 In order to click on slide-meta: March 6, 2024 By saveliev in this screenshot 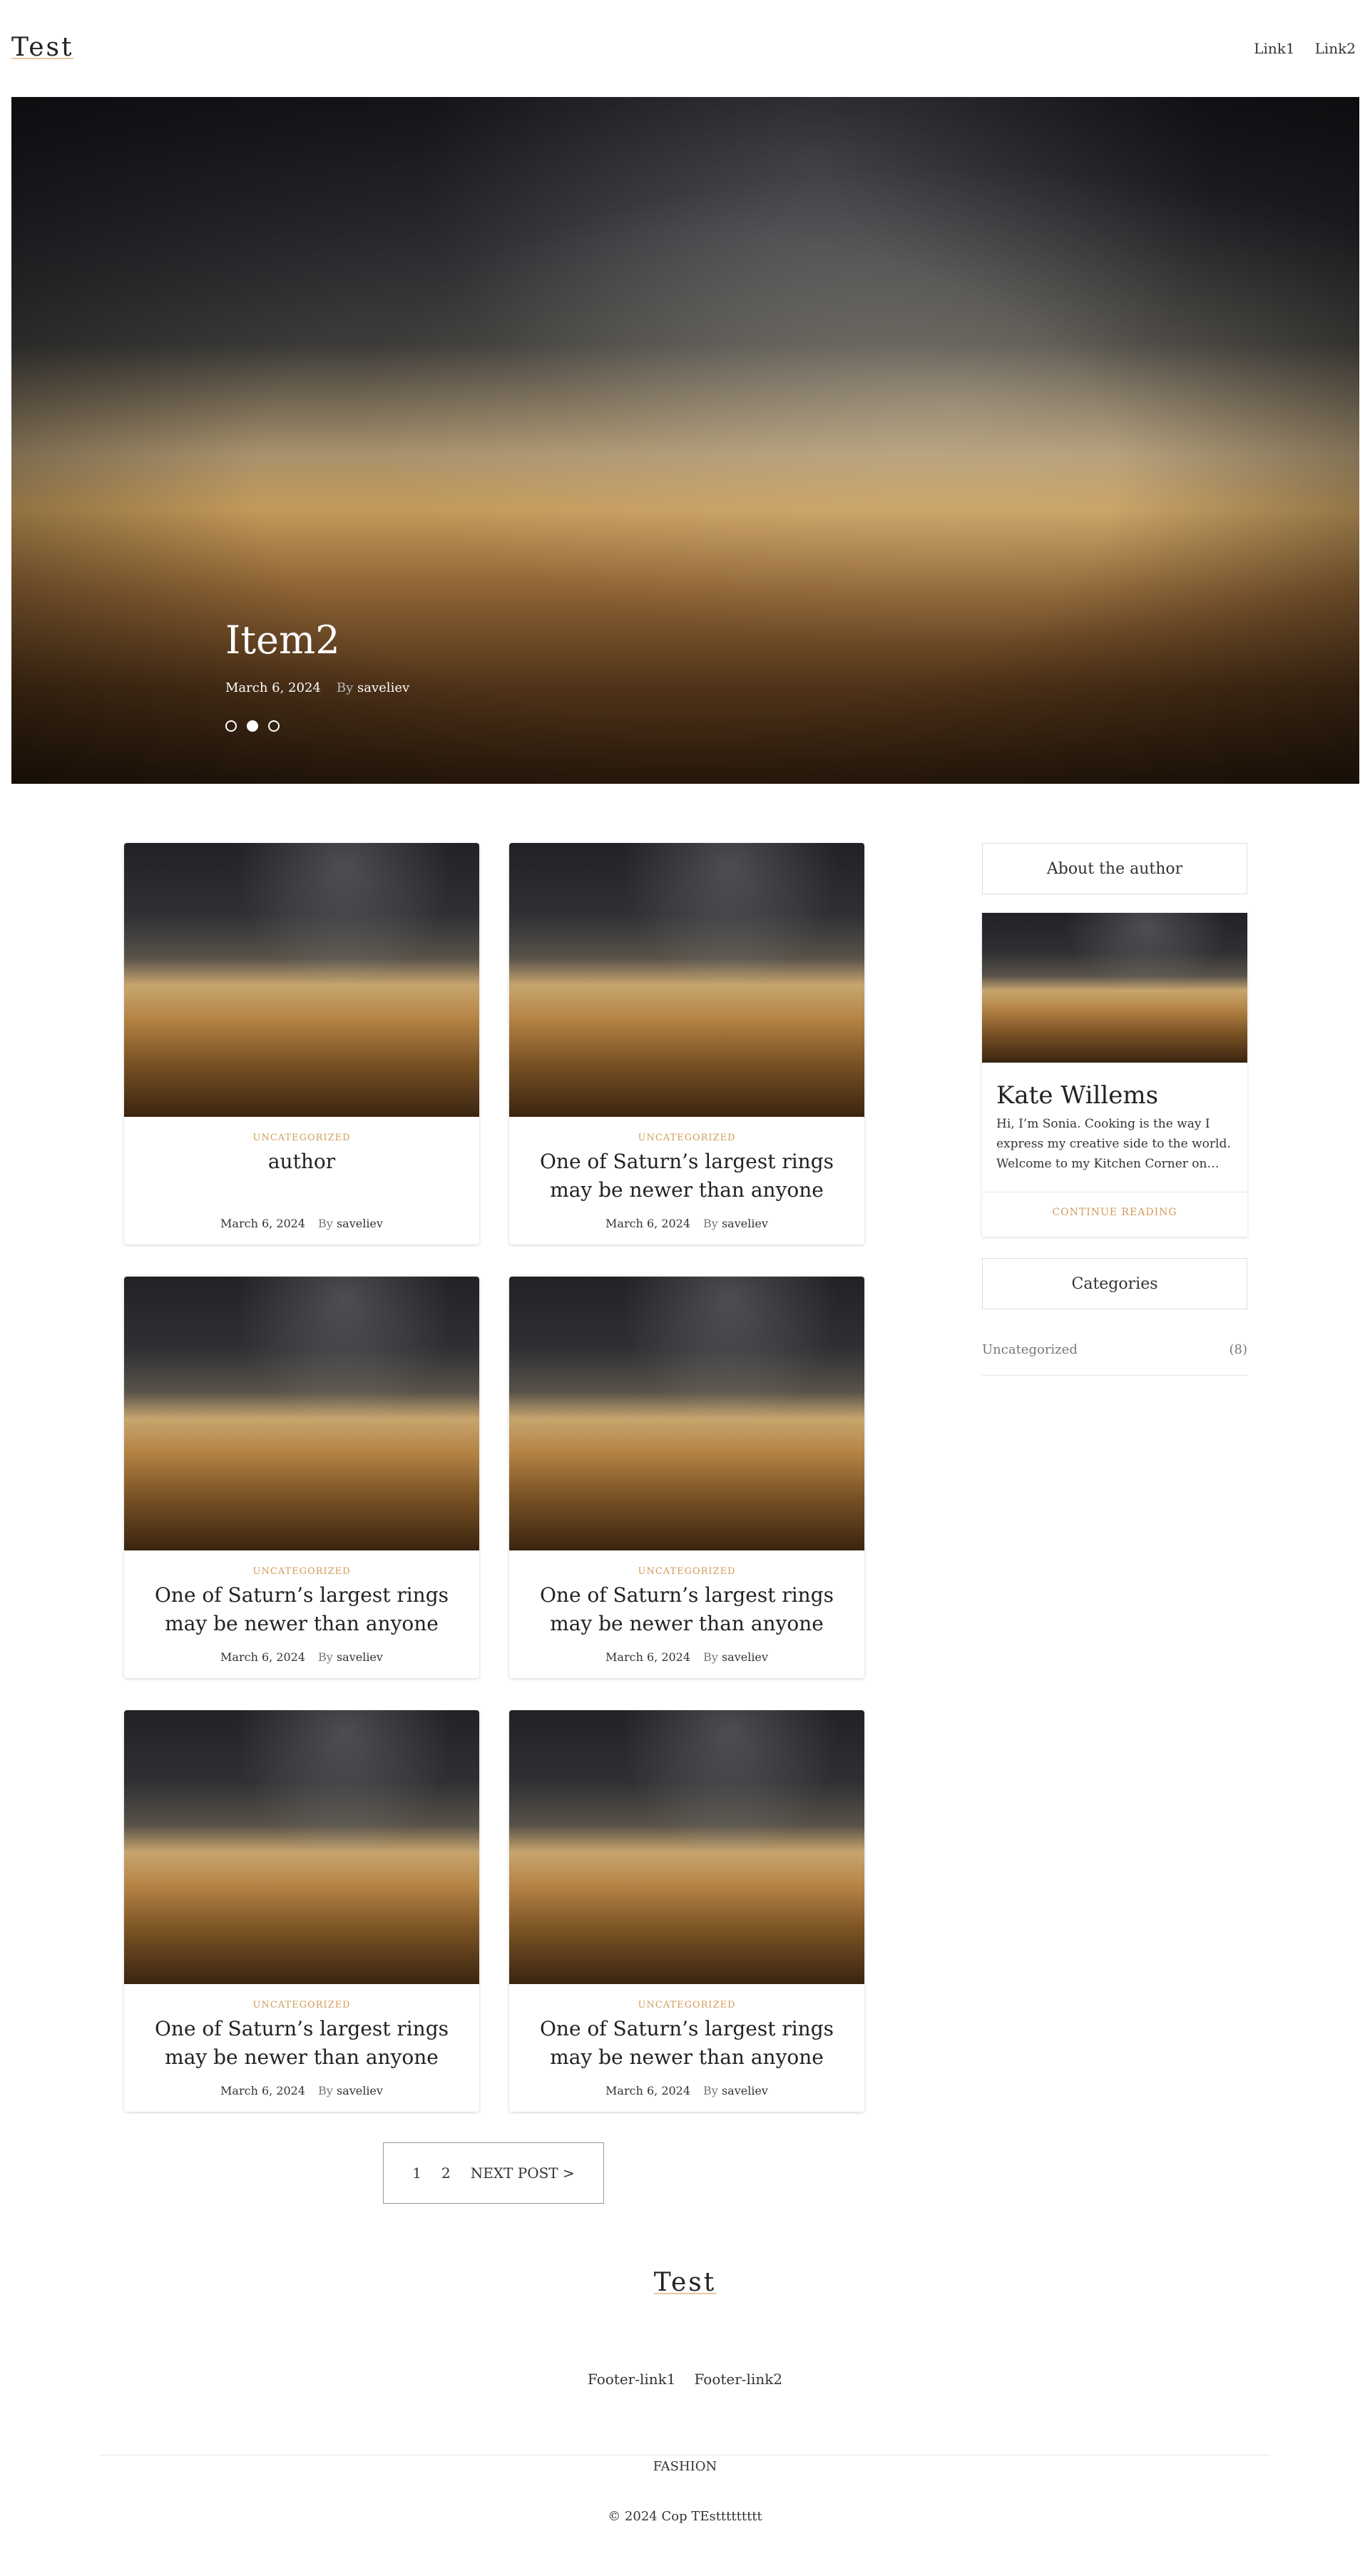, I will do `click(317, 687)`.